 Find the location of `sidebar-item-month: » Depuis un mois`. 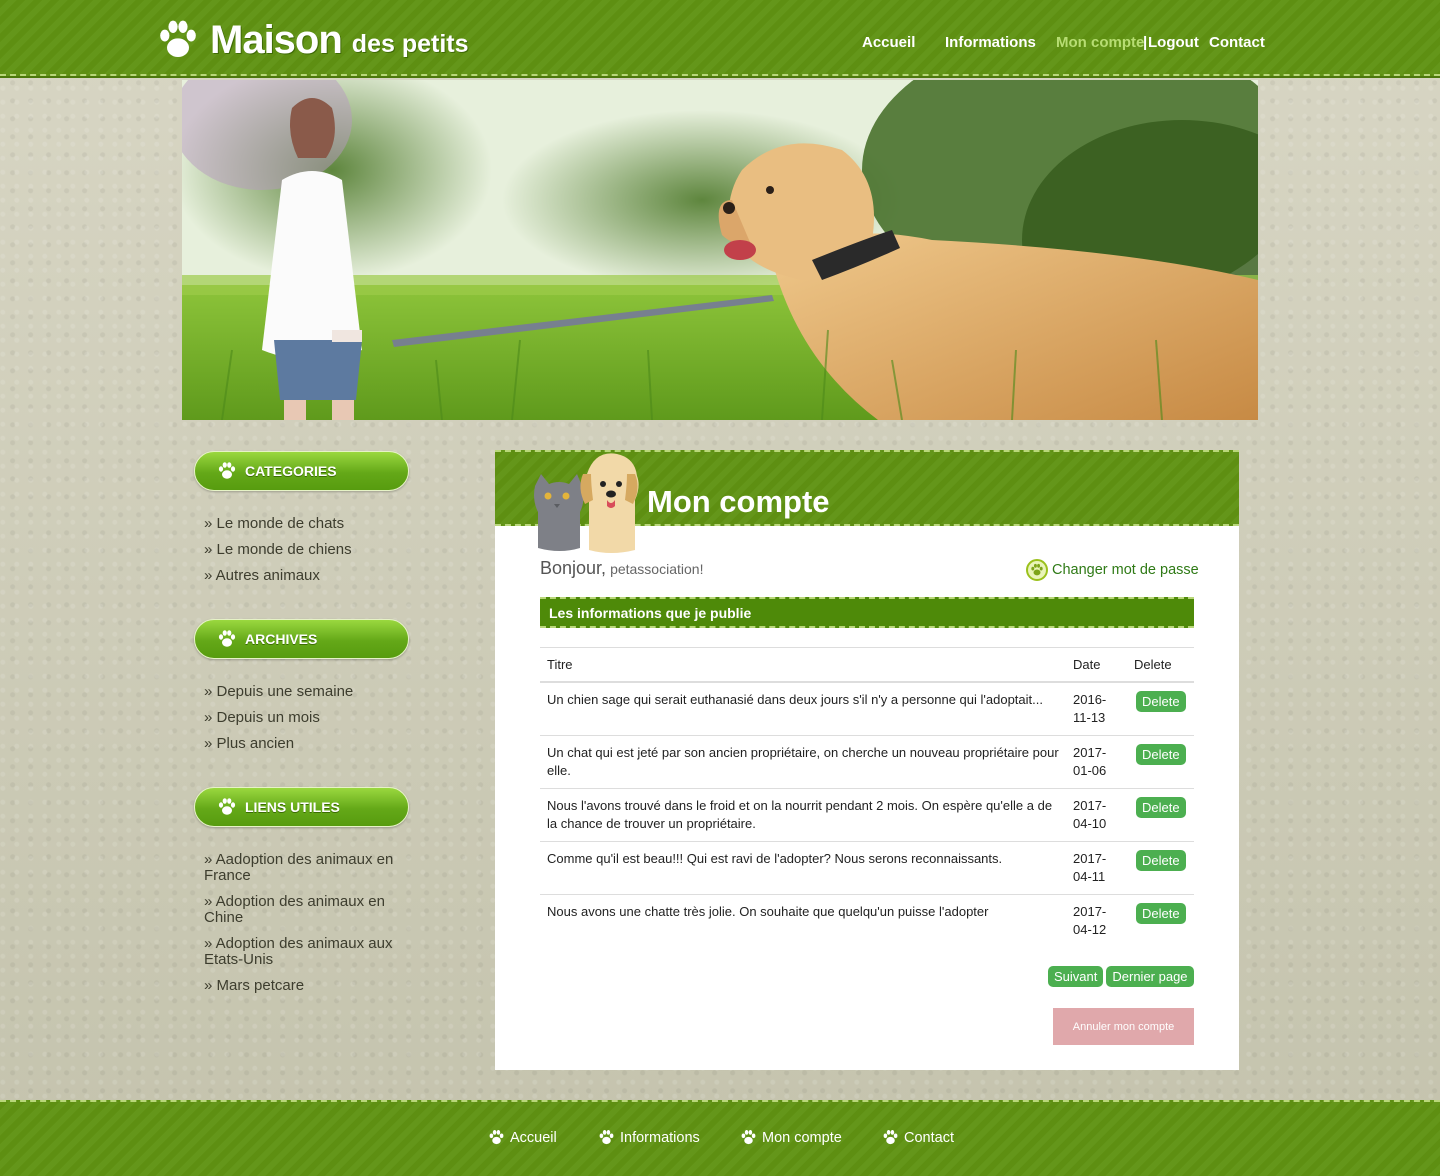

sidebar-item-month: » Depuis un mois is located at coordinates (304, 718).